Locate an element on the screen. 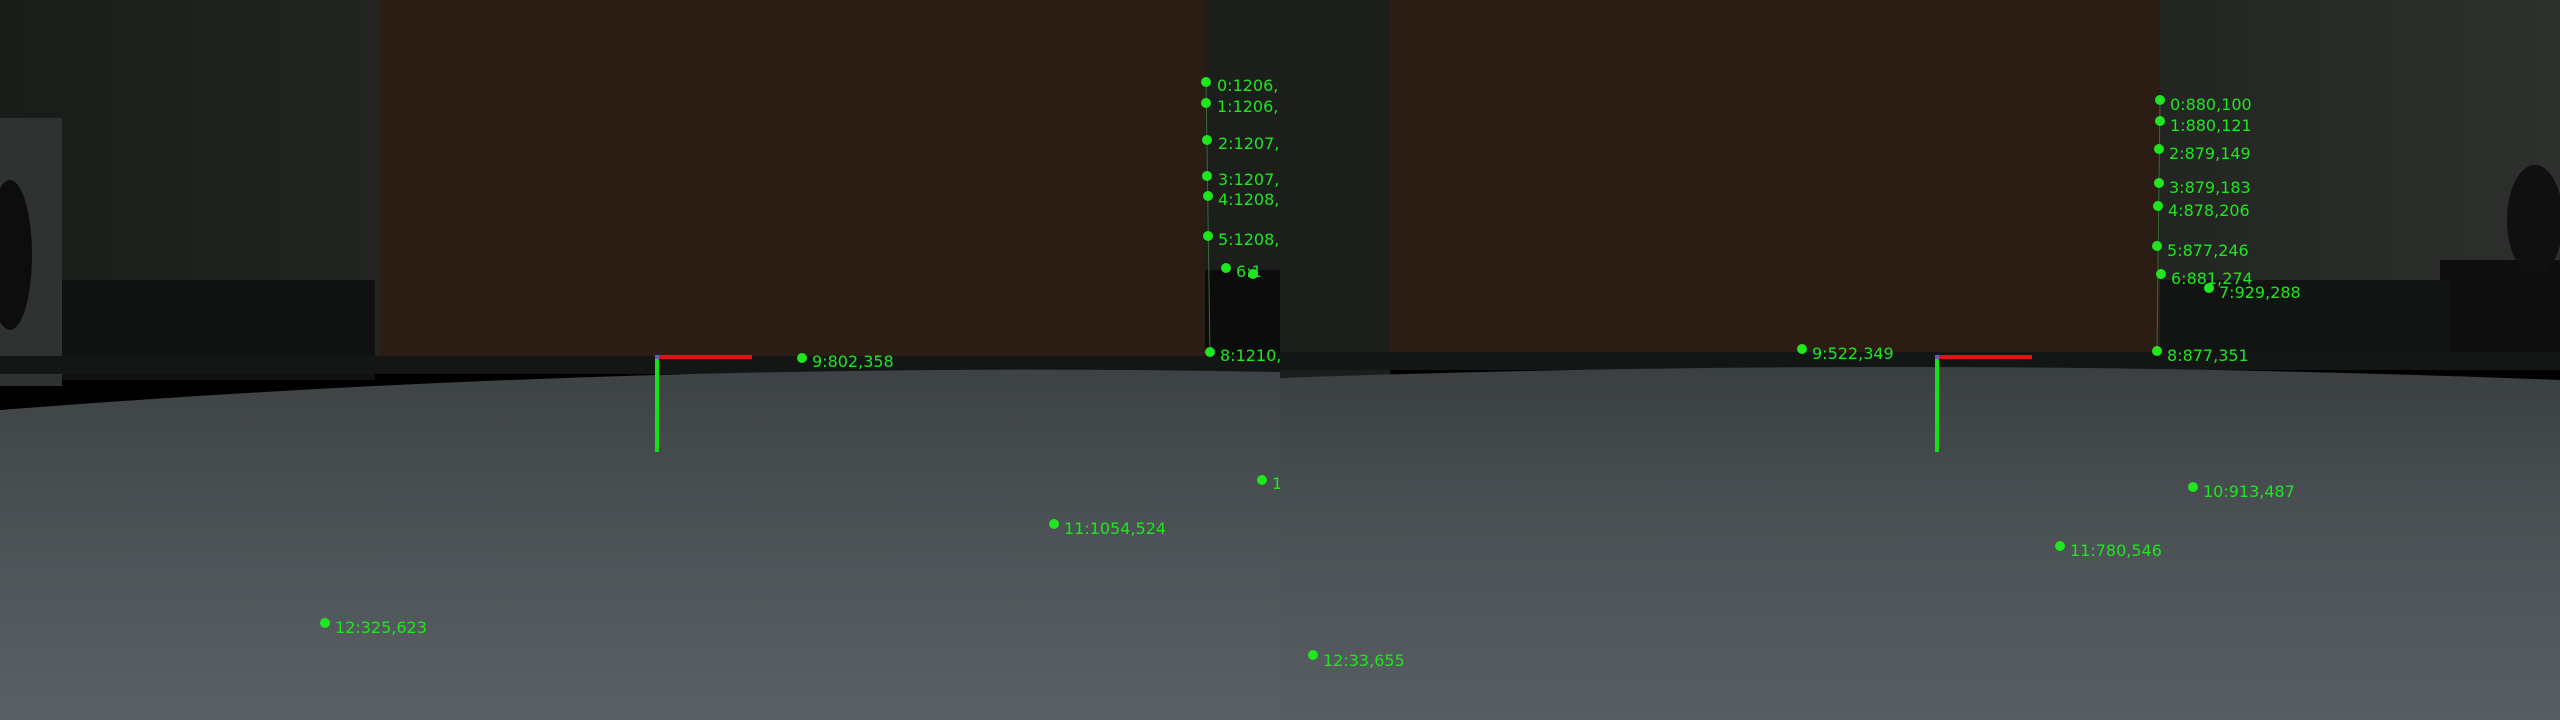 The width and height of the screenshot is (2560, 720). right-axis-origin is located at coordinates (1937, 357).